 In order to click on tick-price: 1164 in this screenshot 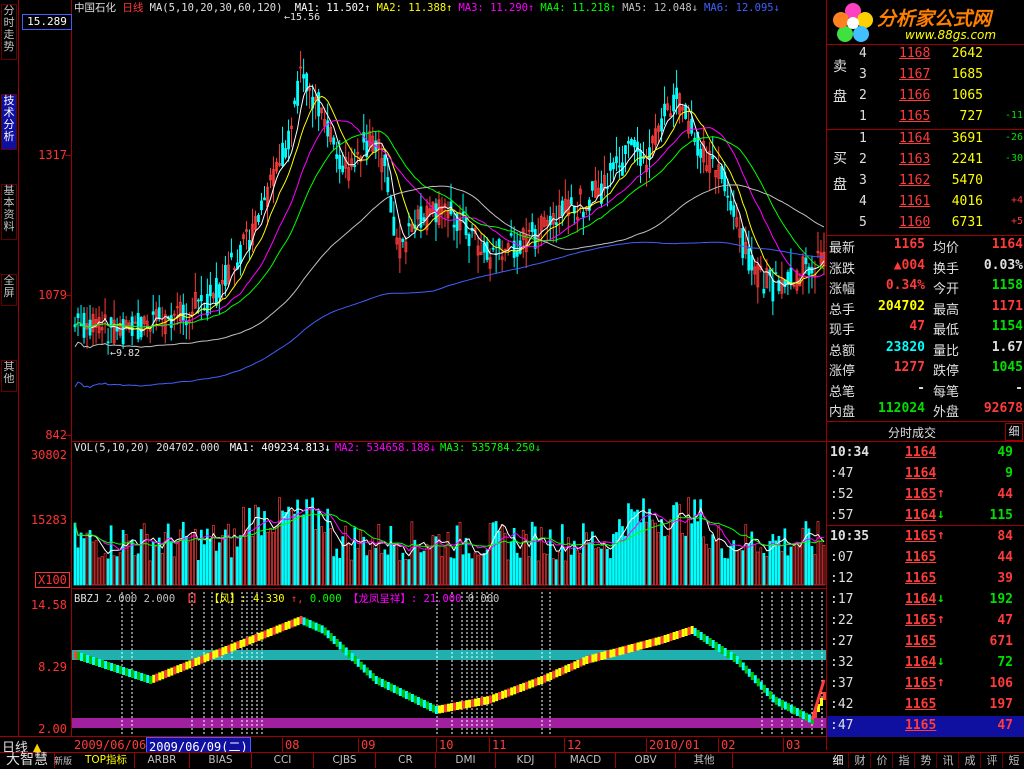, I will do `click(921, 473)`.